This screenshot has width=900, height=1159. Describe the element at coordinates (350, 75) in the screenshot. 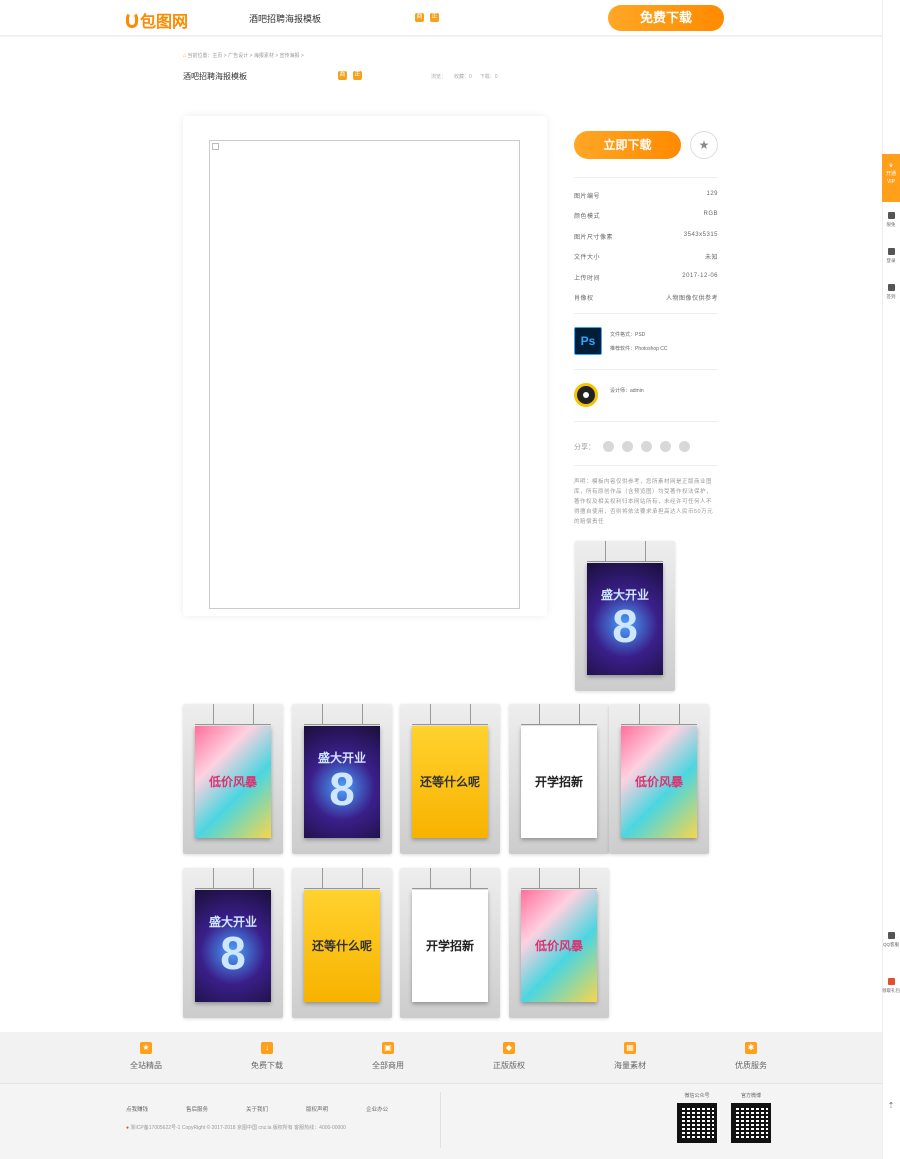

I see `title-badges: 商 正` at that location.